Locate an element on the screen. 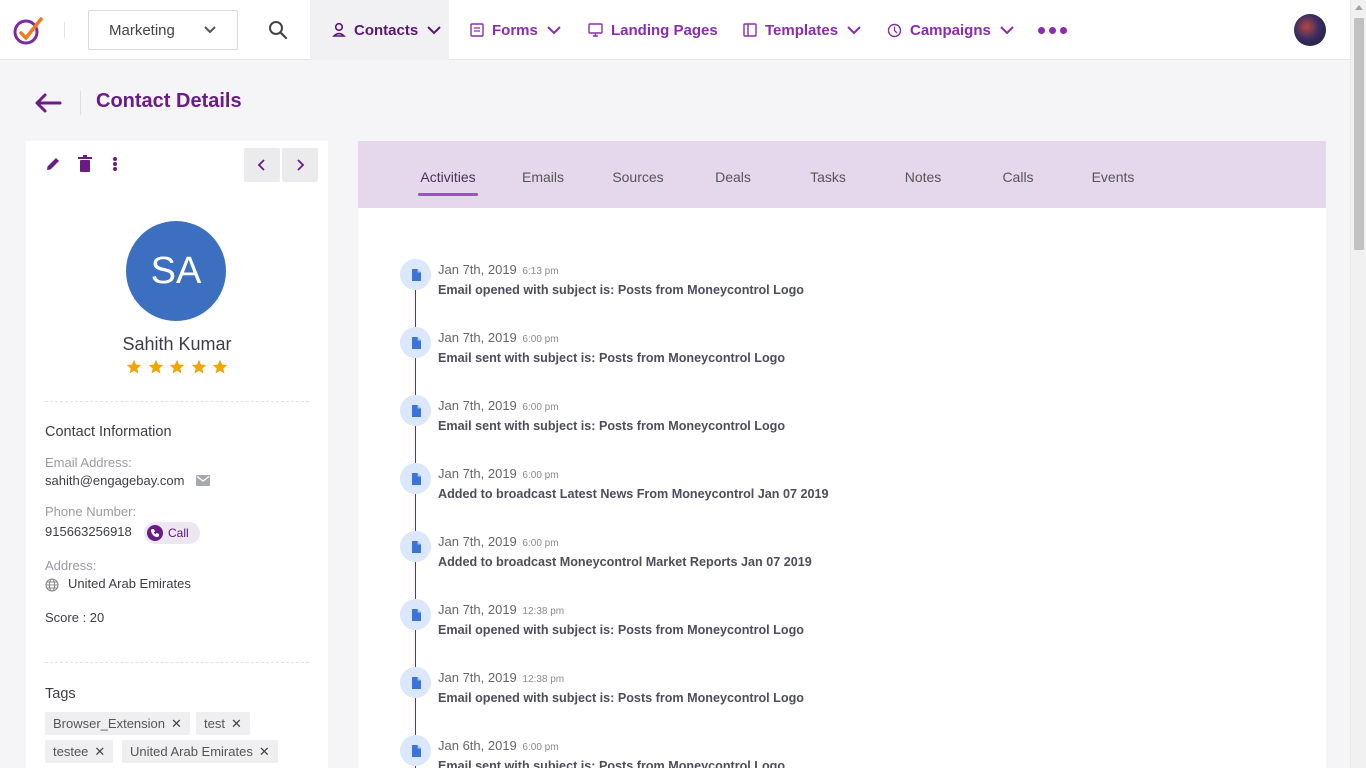 Image resolution: width=1366 pixels, height=768 pixels. tag-chip: testee ✕ is located at coordinates (79, 751).